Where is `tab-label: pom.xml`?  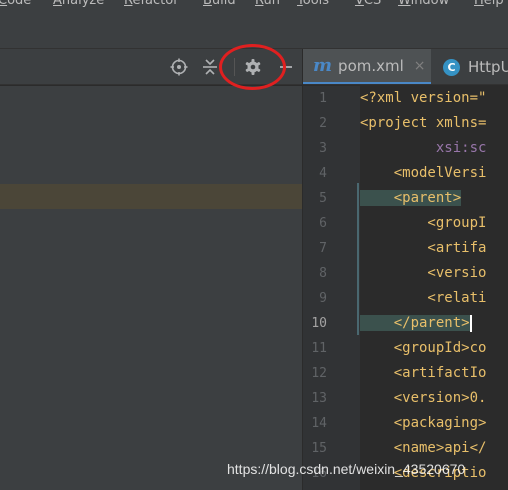 tab-label: pom.xml is located at coordinates (371, 65).